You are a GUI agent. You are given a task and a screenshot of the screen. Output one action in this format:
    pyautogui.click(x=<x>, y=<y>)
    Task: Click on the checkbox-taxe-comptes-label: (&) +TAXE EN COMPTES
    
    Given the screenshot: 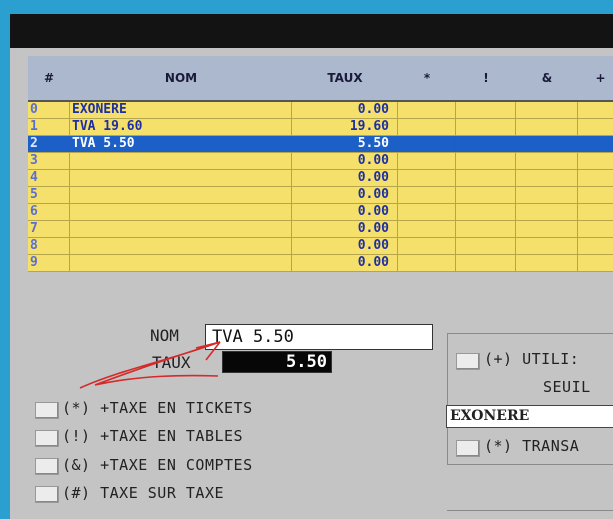 What is the action you would take?
    pyautogui.click(x=157, y=465)
    